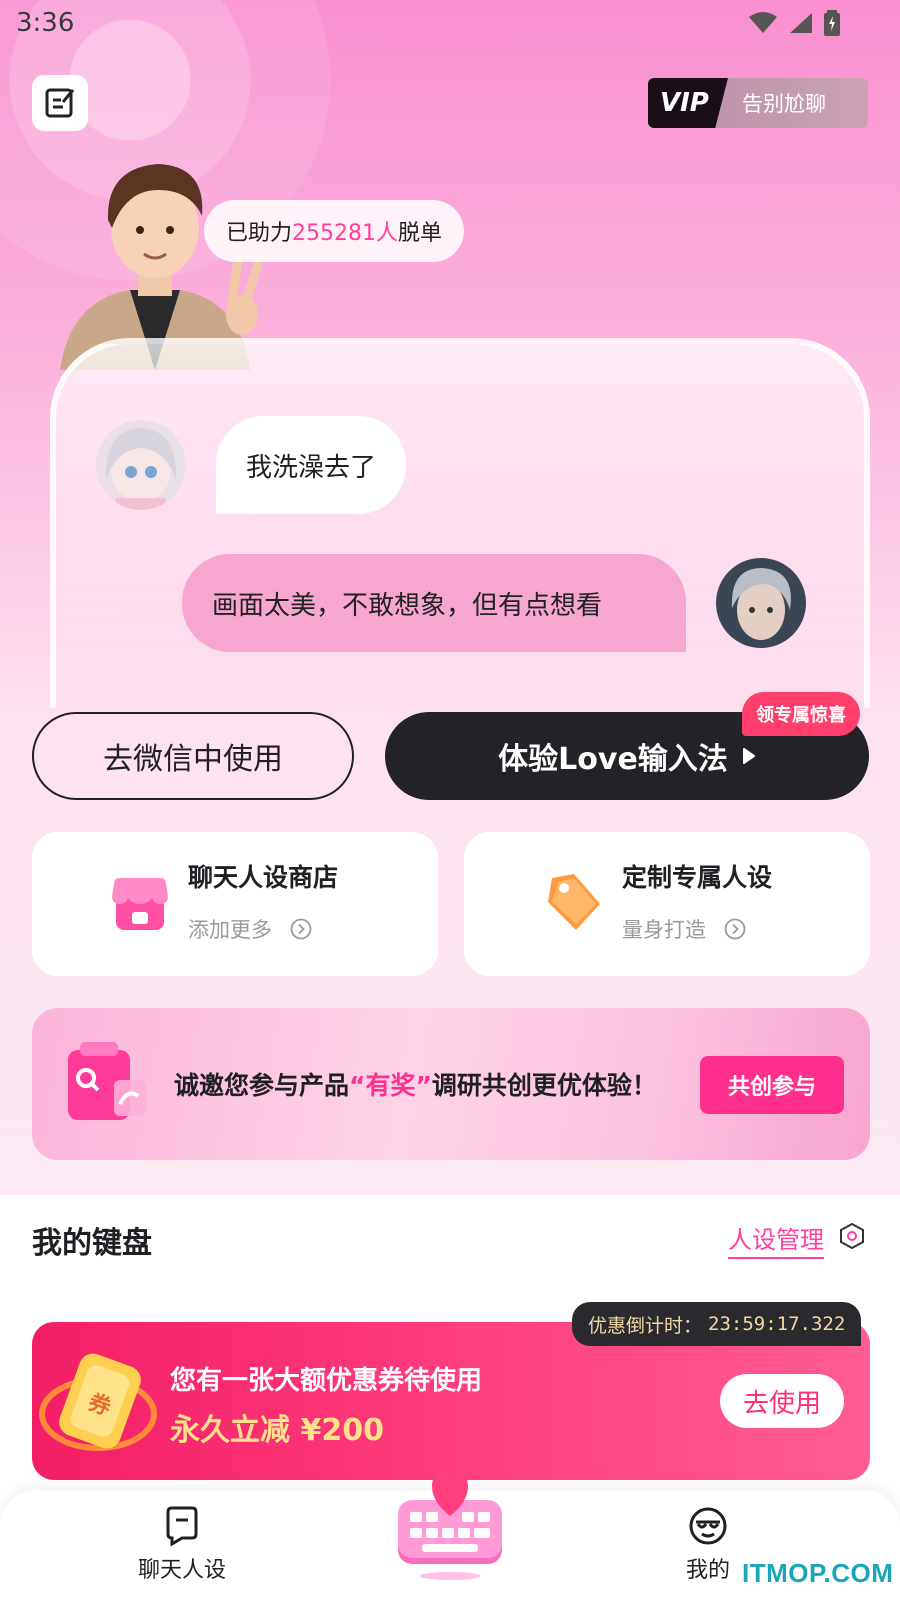 Image resolution: width=900 pixels, height=1600 pixels. Describe the element at coordinates (852, 1236) in the screenshot. I see `settings-icon` at that location.